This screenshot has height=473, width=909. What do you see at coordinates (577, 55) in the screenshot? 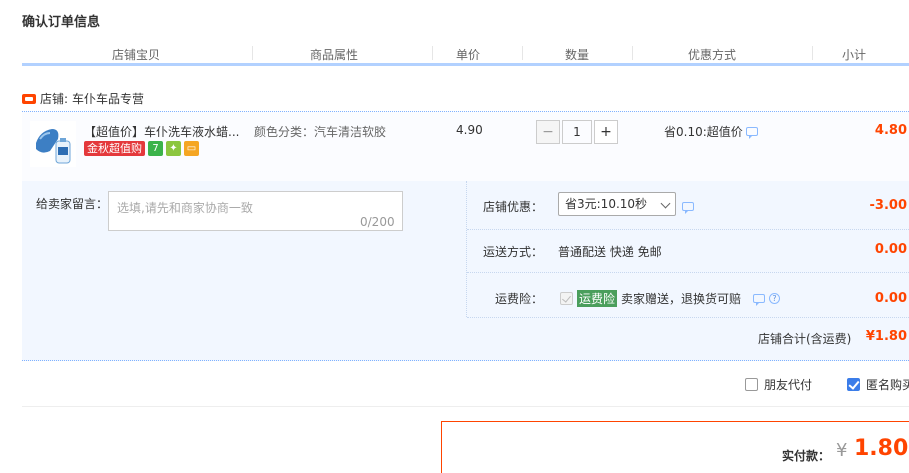
I see `column-quantity: 数量` at bounding box center [577, 55].